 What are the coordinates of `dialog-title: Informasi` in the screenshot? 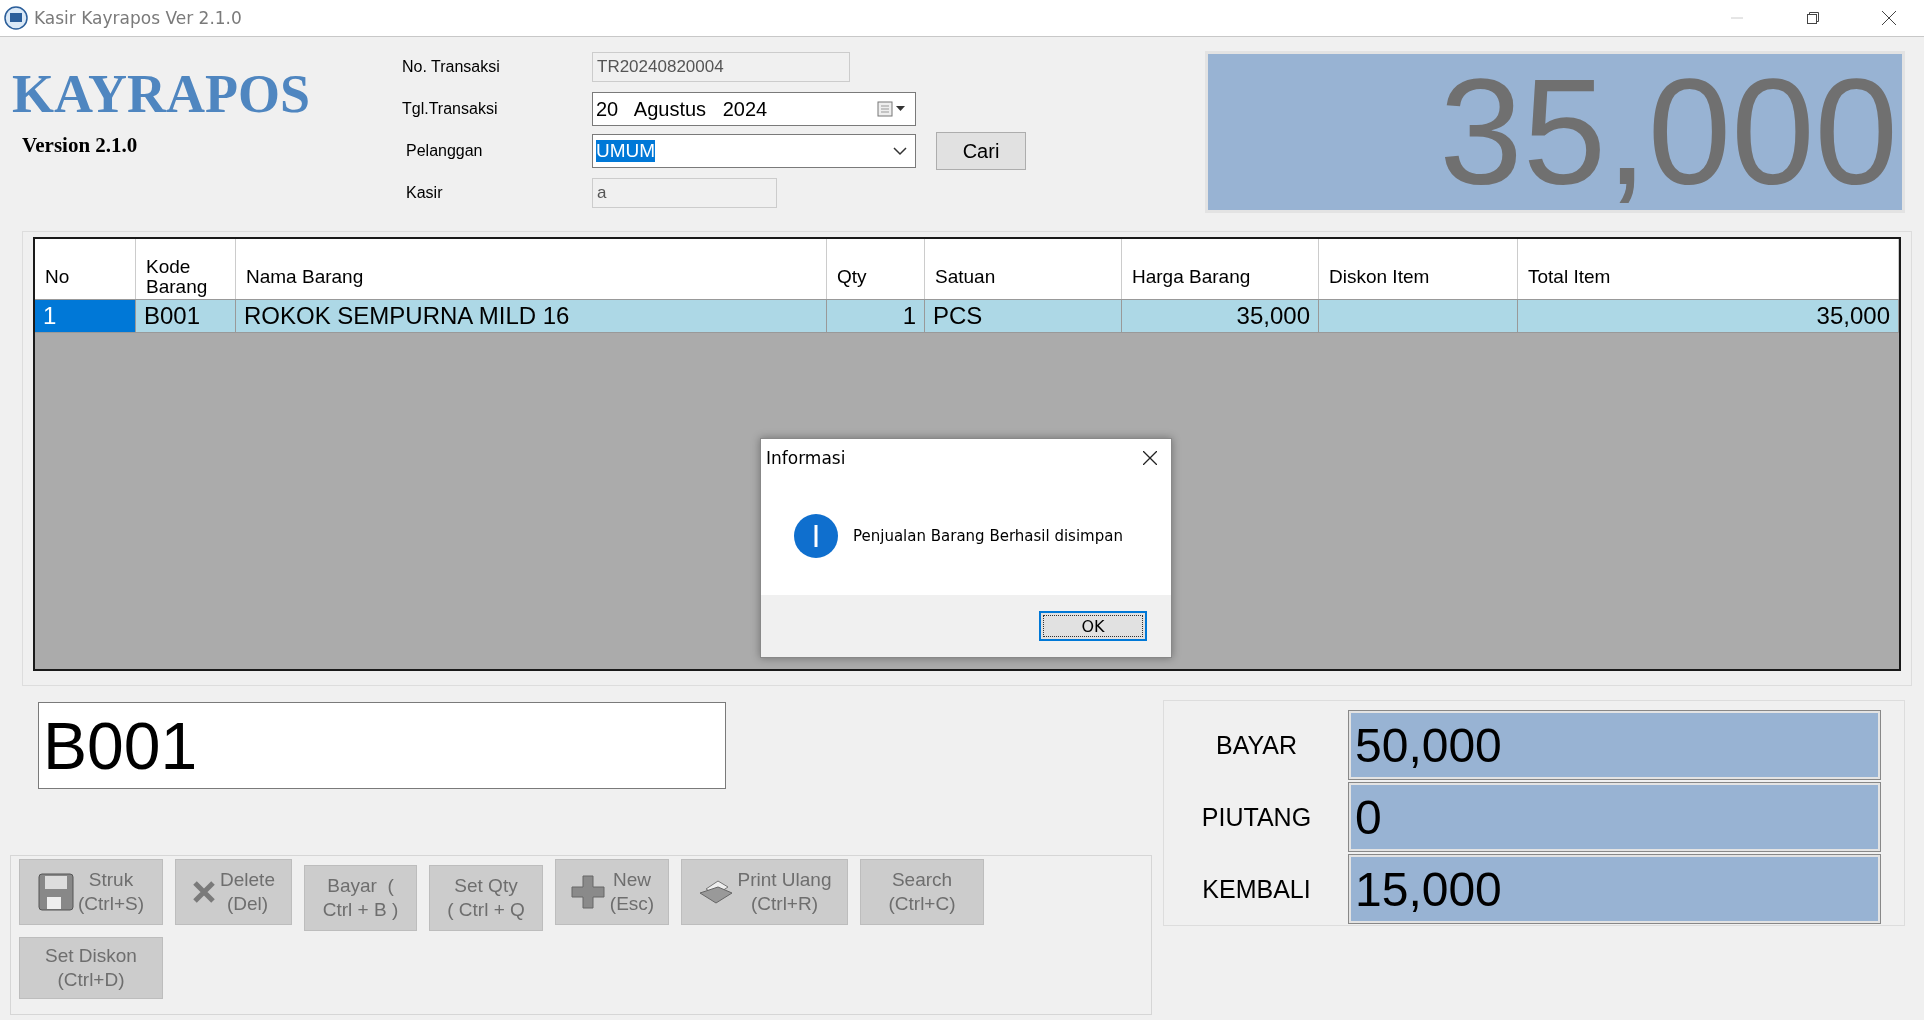 It's located at (806, 458).